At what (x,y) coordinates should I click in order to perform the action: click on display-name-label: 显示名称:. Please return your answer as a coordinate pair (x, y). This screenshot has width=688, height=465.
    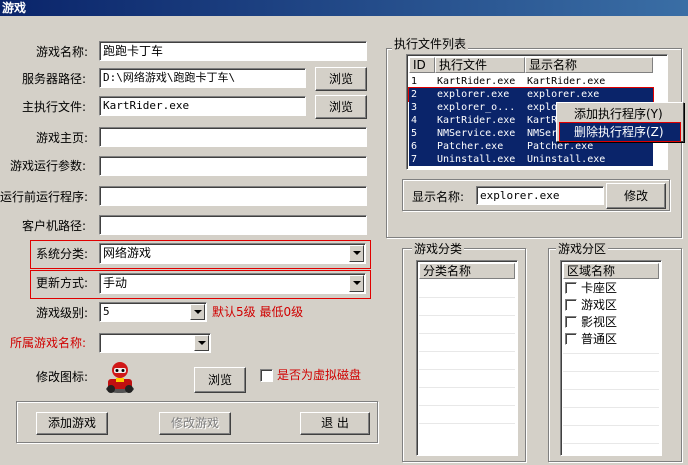
    Looking at the image, I should click on (438, 197).